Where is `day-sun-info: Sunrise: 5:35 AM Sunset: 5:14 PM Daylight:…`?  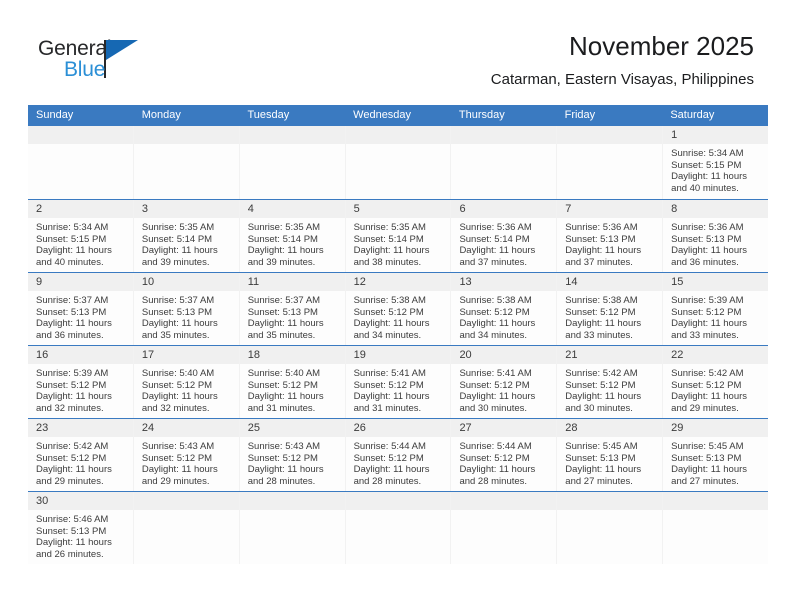
day-sun-info: Sunrise: 5:35 AM Sunset: 5:14 PM Daylight:… is located at coordinates (292, 243).